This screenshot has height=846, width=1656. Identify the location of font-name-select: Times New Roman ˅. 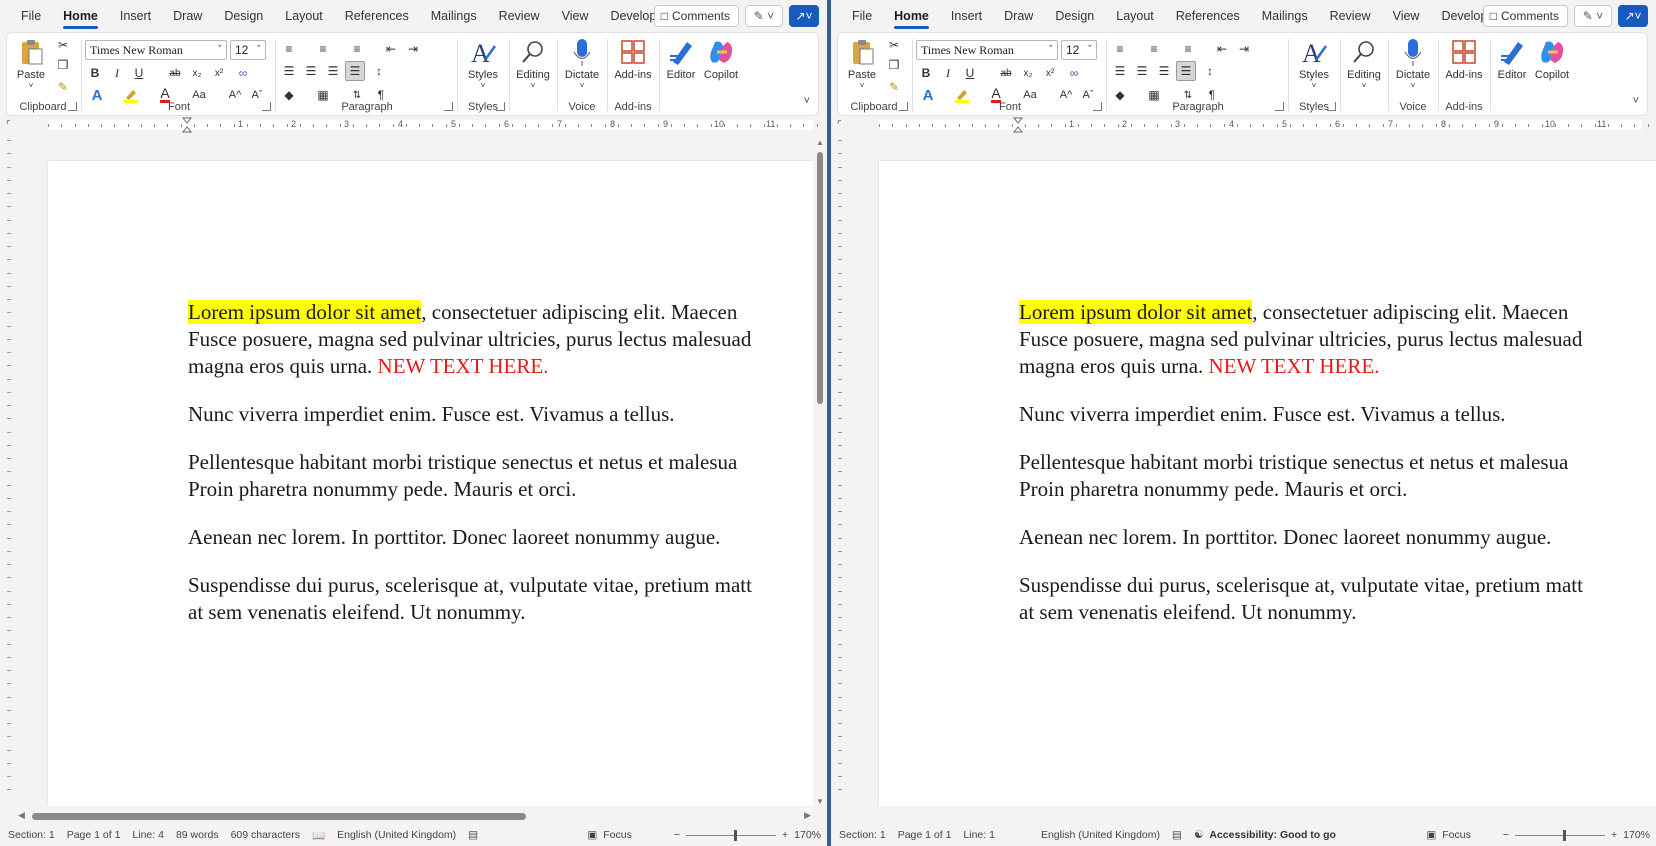
(987, 50).